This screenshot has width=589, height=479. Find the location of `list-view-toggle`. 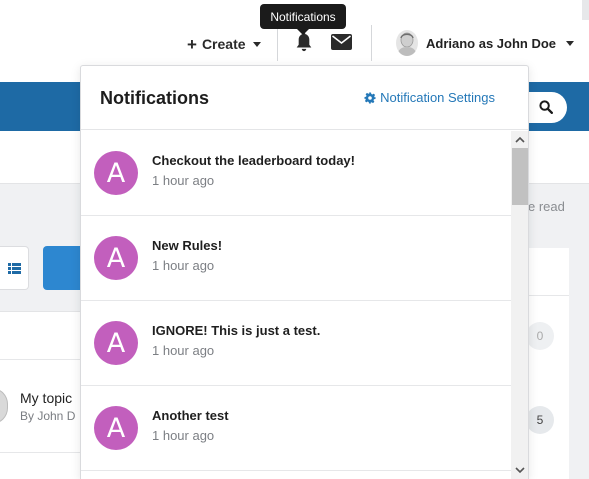

list-view-toggle is located at coordinates (14, 268).